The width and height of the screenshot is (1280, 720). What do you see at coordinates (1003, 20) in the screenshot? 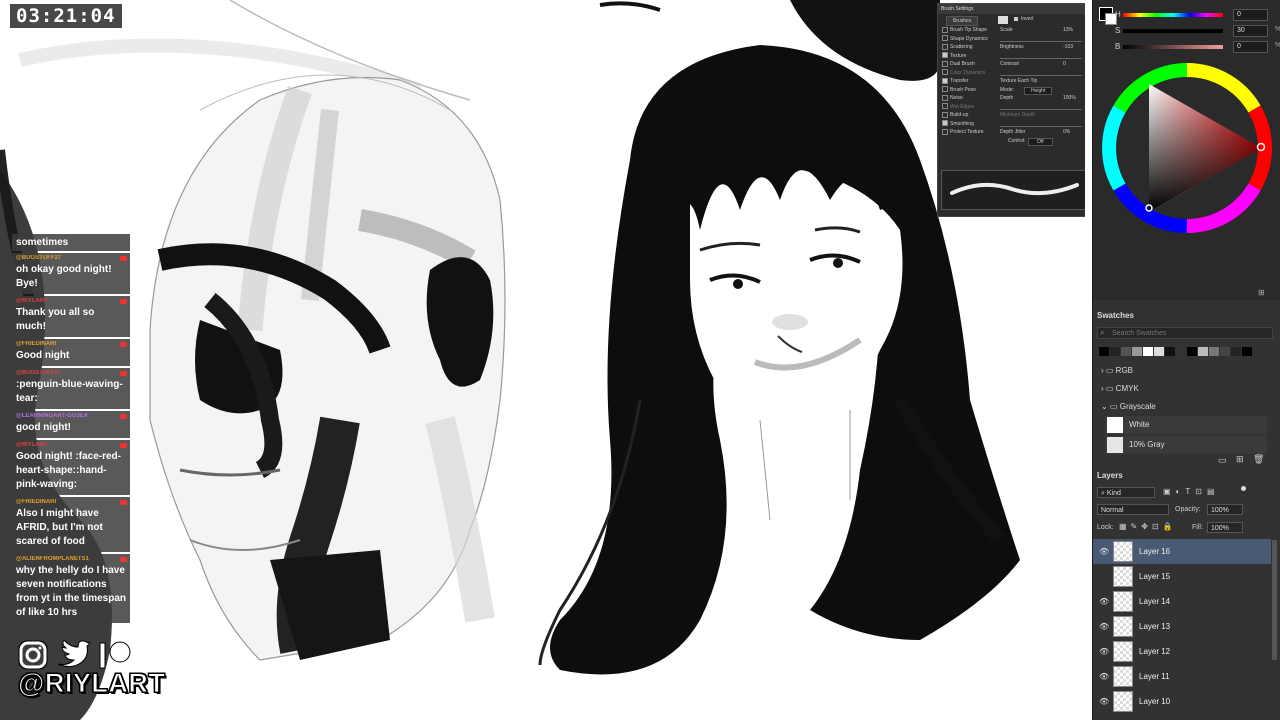
I see `texture-swatch` at bounding box center [1003, 20].